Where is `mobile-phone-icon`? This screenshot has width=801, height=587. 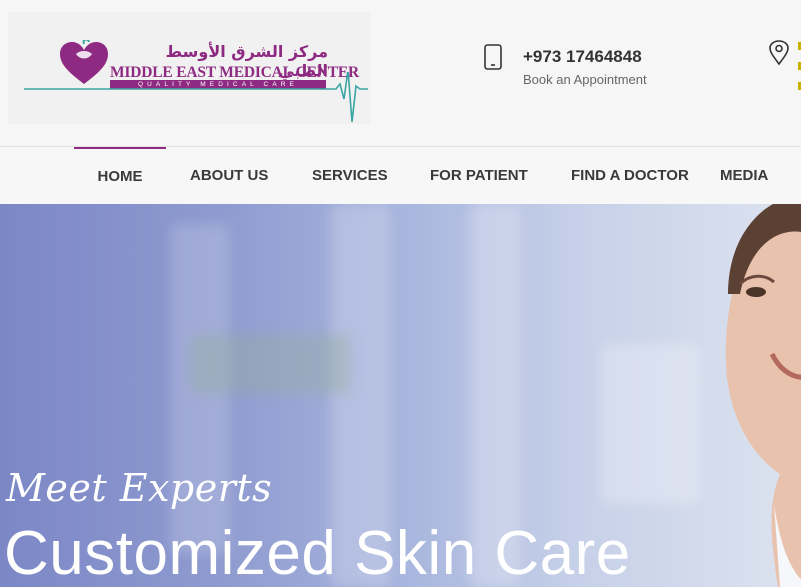 mobile-phone-icon is located at coordinates (493, 57).